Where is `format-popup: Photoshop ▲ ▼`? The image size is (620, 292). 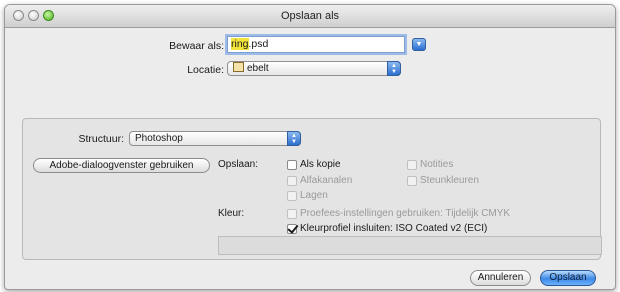 format-popup: Photoshop ▲ ▼ is located at coordinates (215, 138).